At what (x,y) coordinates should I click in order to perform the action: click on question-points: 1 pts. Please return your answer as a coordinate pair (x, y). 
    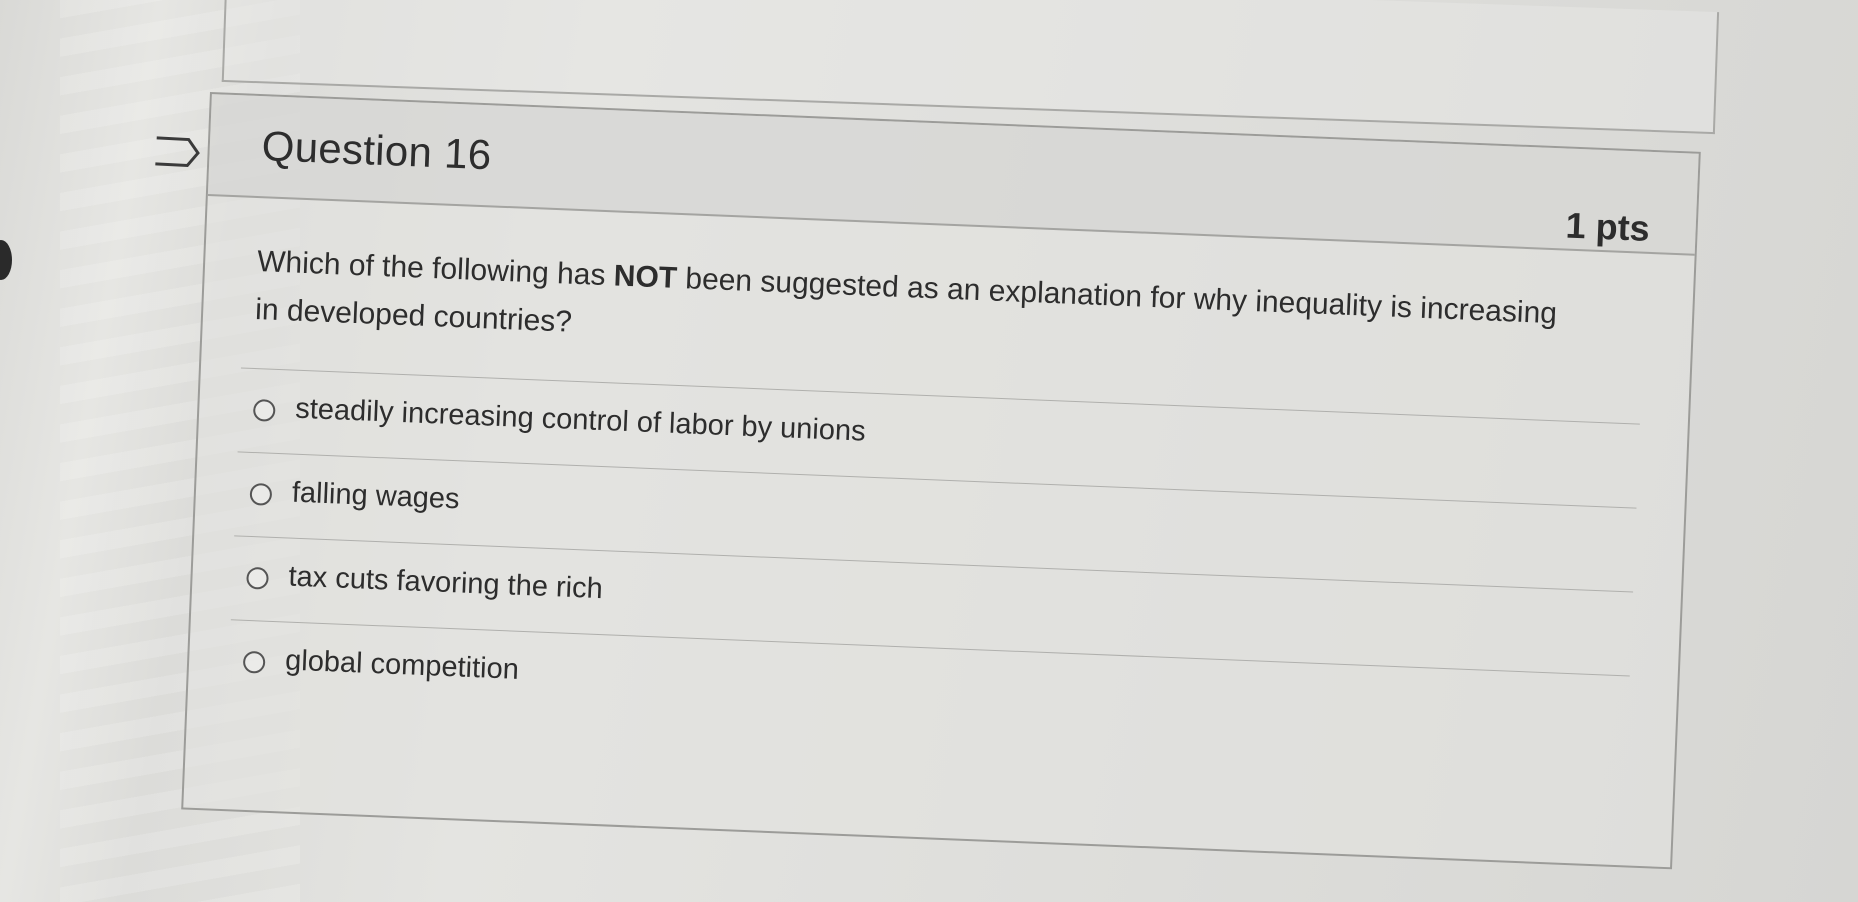
    Looking at the image, I should click on (1607, 226).